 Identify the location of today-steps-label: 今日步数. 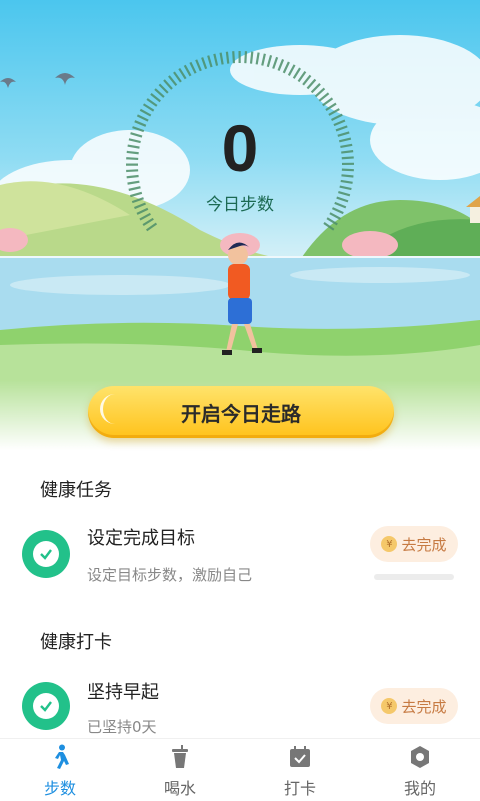
(240, 202).